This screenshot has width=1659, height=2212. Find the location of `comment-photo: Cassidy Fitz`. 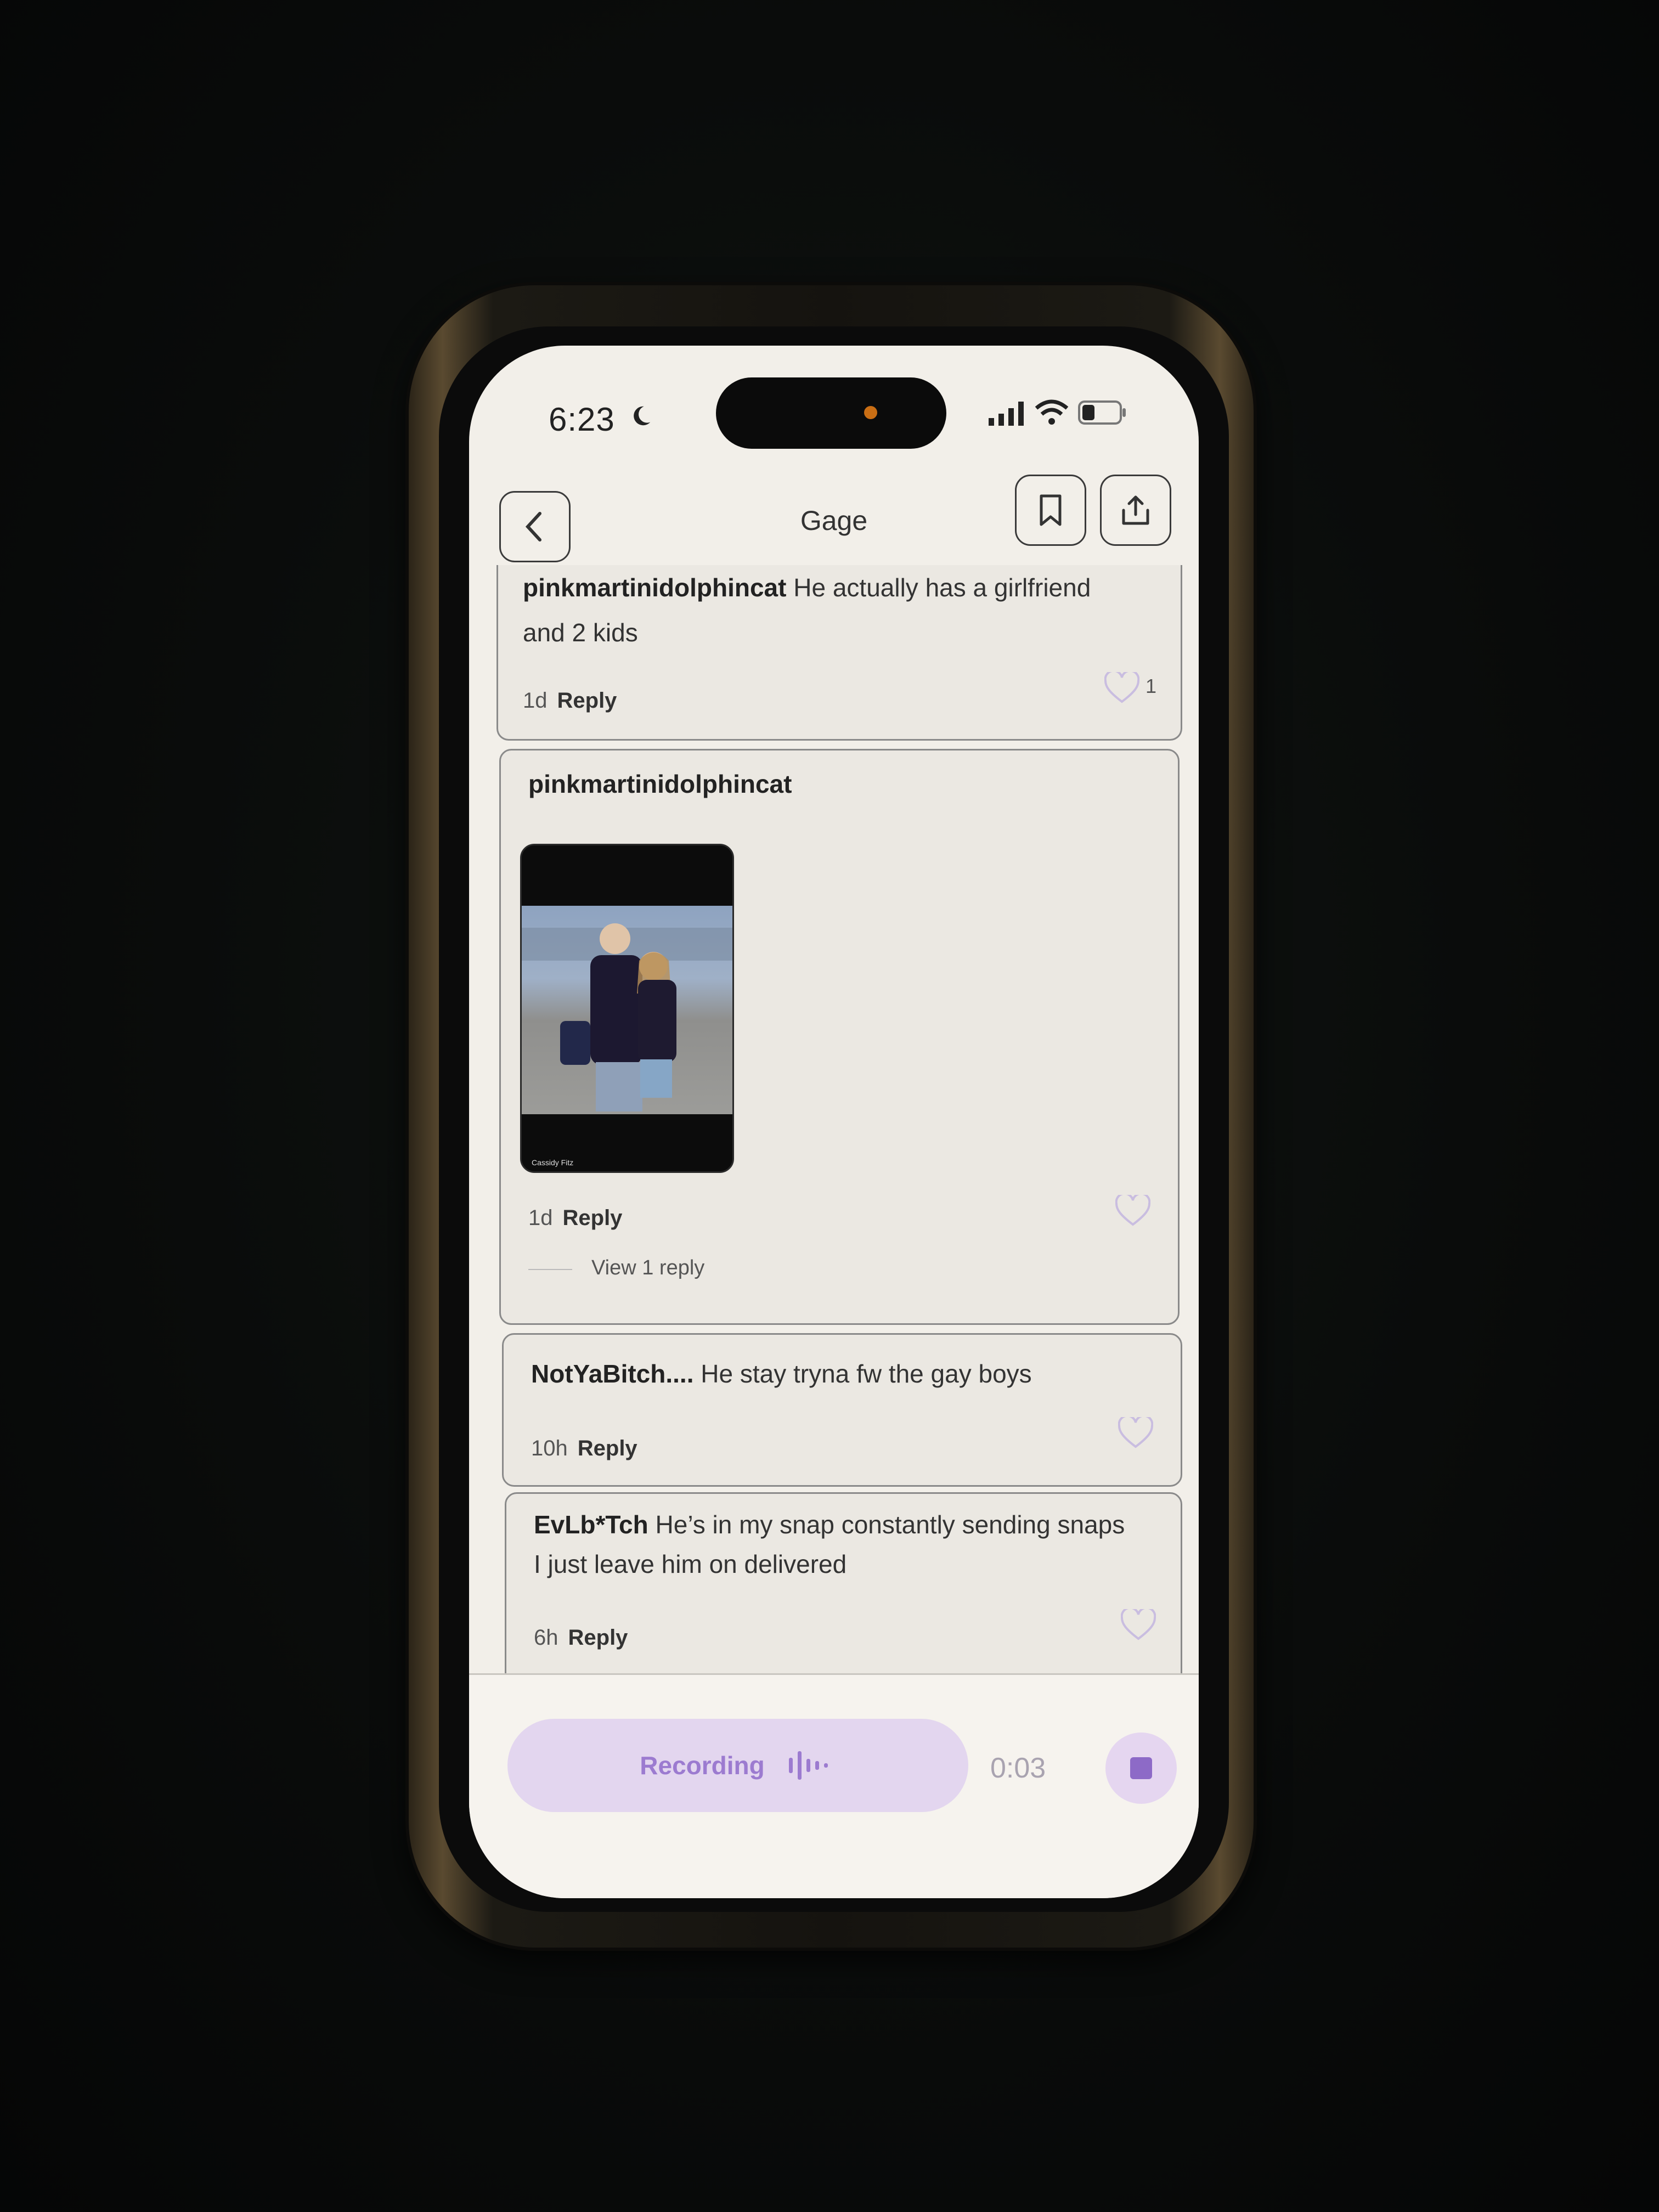

comment-photo: Cassidy Fitz is located at coordinates (627, 1009).